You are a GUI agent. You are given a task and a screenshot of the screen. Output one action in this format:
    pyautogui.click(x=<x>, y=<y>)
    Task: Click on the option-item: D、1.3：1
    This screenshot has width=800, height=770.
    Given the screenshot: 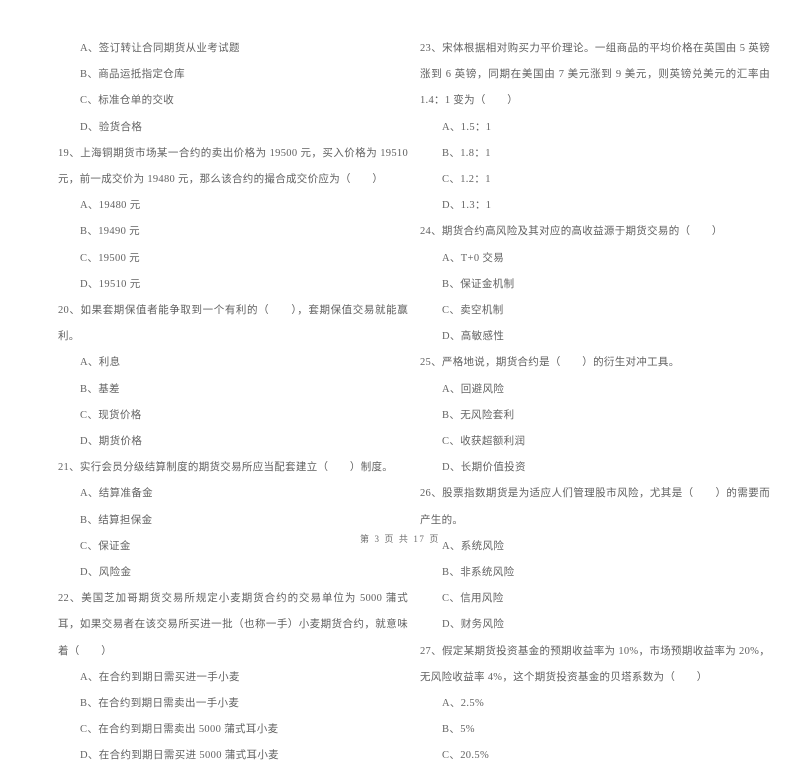 What is the action you would take?
    pyautogui.click(x=467, y=206)
    